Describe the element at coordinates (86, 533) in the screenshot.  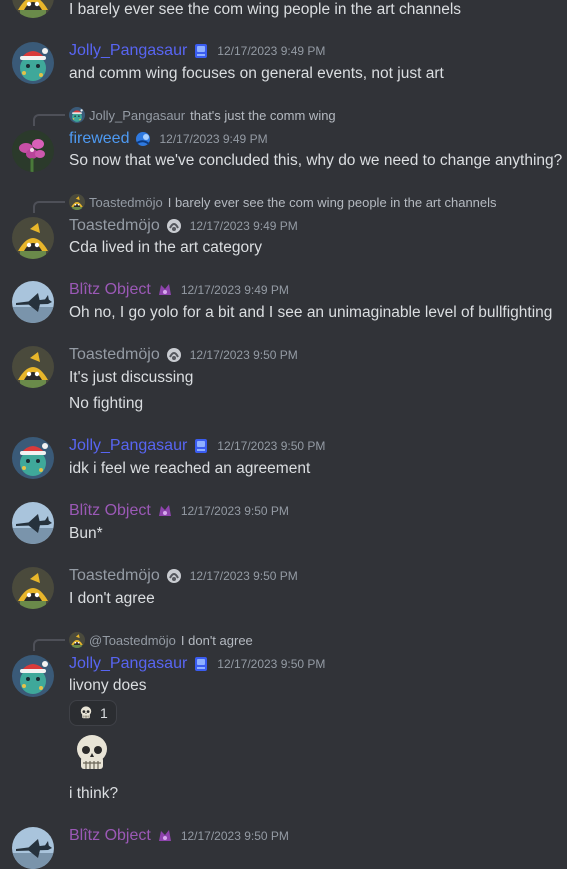
I see `message-text: Bun*` at that location.